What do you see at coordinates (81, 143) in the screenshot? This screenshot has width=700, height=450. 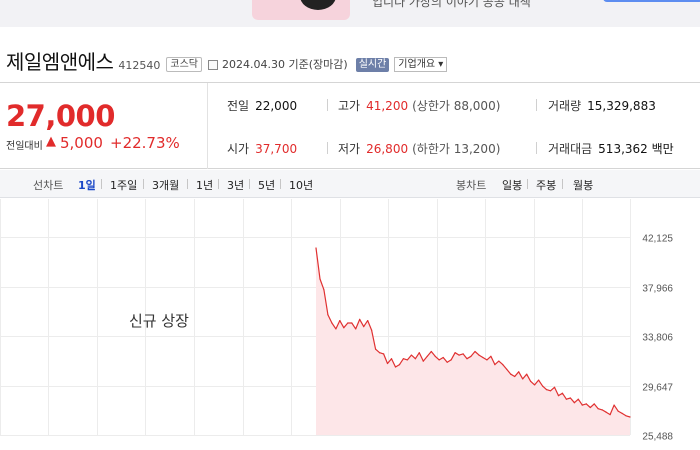 I see `change-amount: 5,000` at bounding box center [81, 143].